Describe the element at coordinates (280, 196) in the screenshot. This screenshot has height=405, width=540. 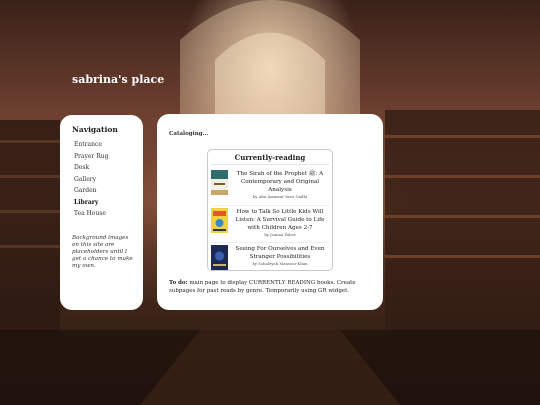
I see `book-author: by Abu Ammaar Yasir Qadhi` at that location.